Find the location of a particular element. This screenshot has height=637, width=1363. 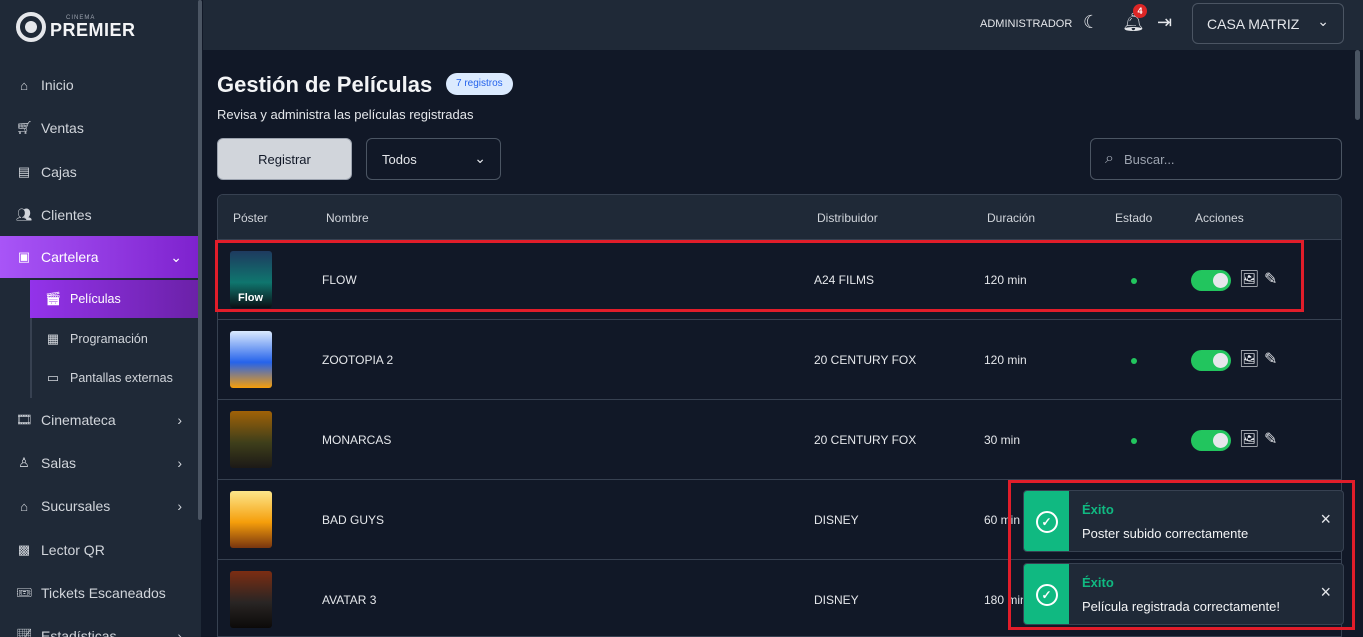

sidebar-item-label: Cinemateca is located at coordinates (78, 420).